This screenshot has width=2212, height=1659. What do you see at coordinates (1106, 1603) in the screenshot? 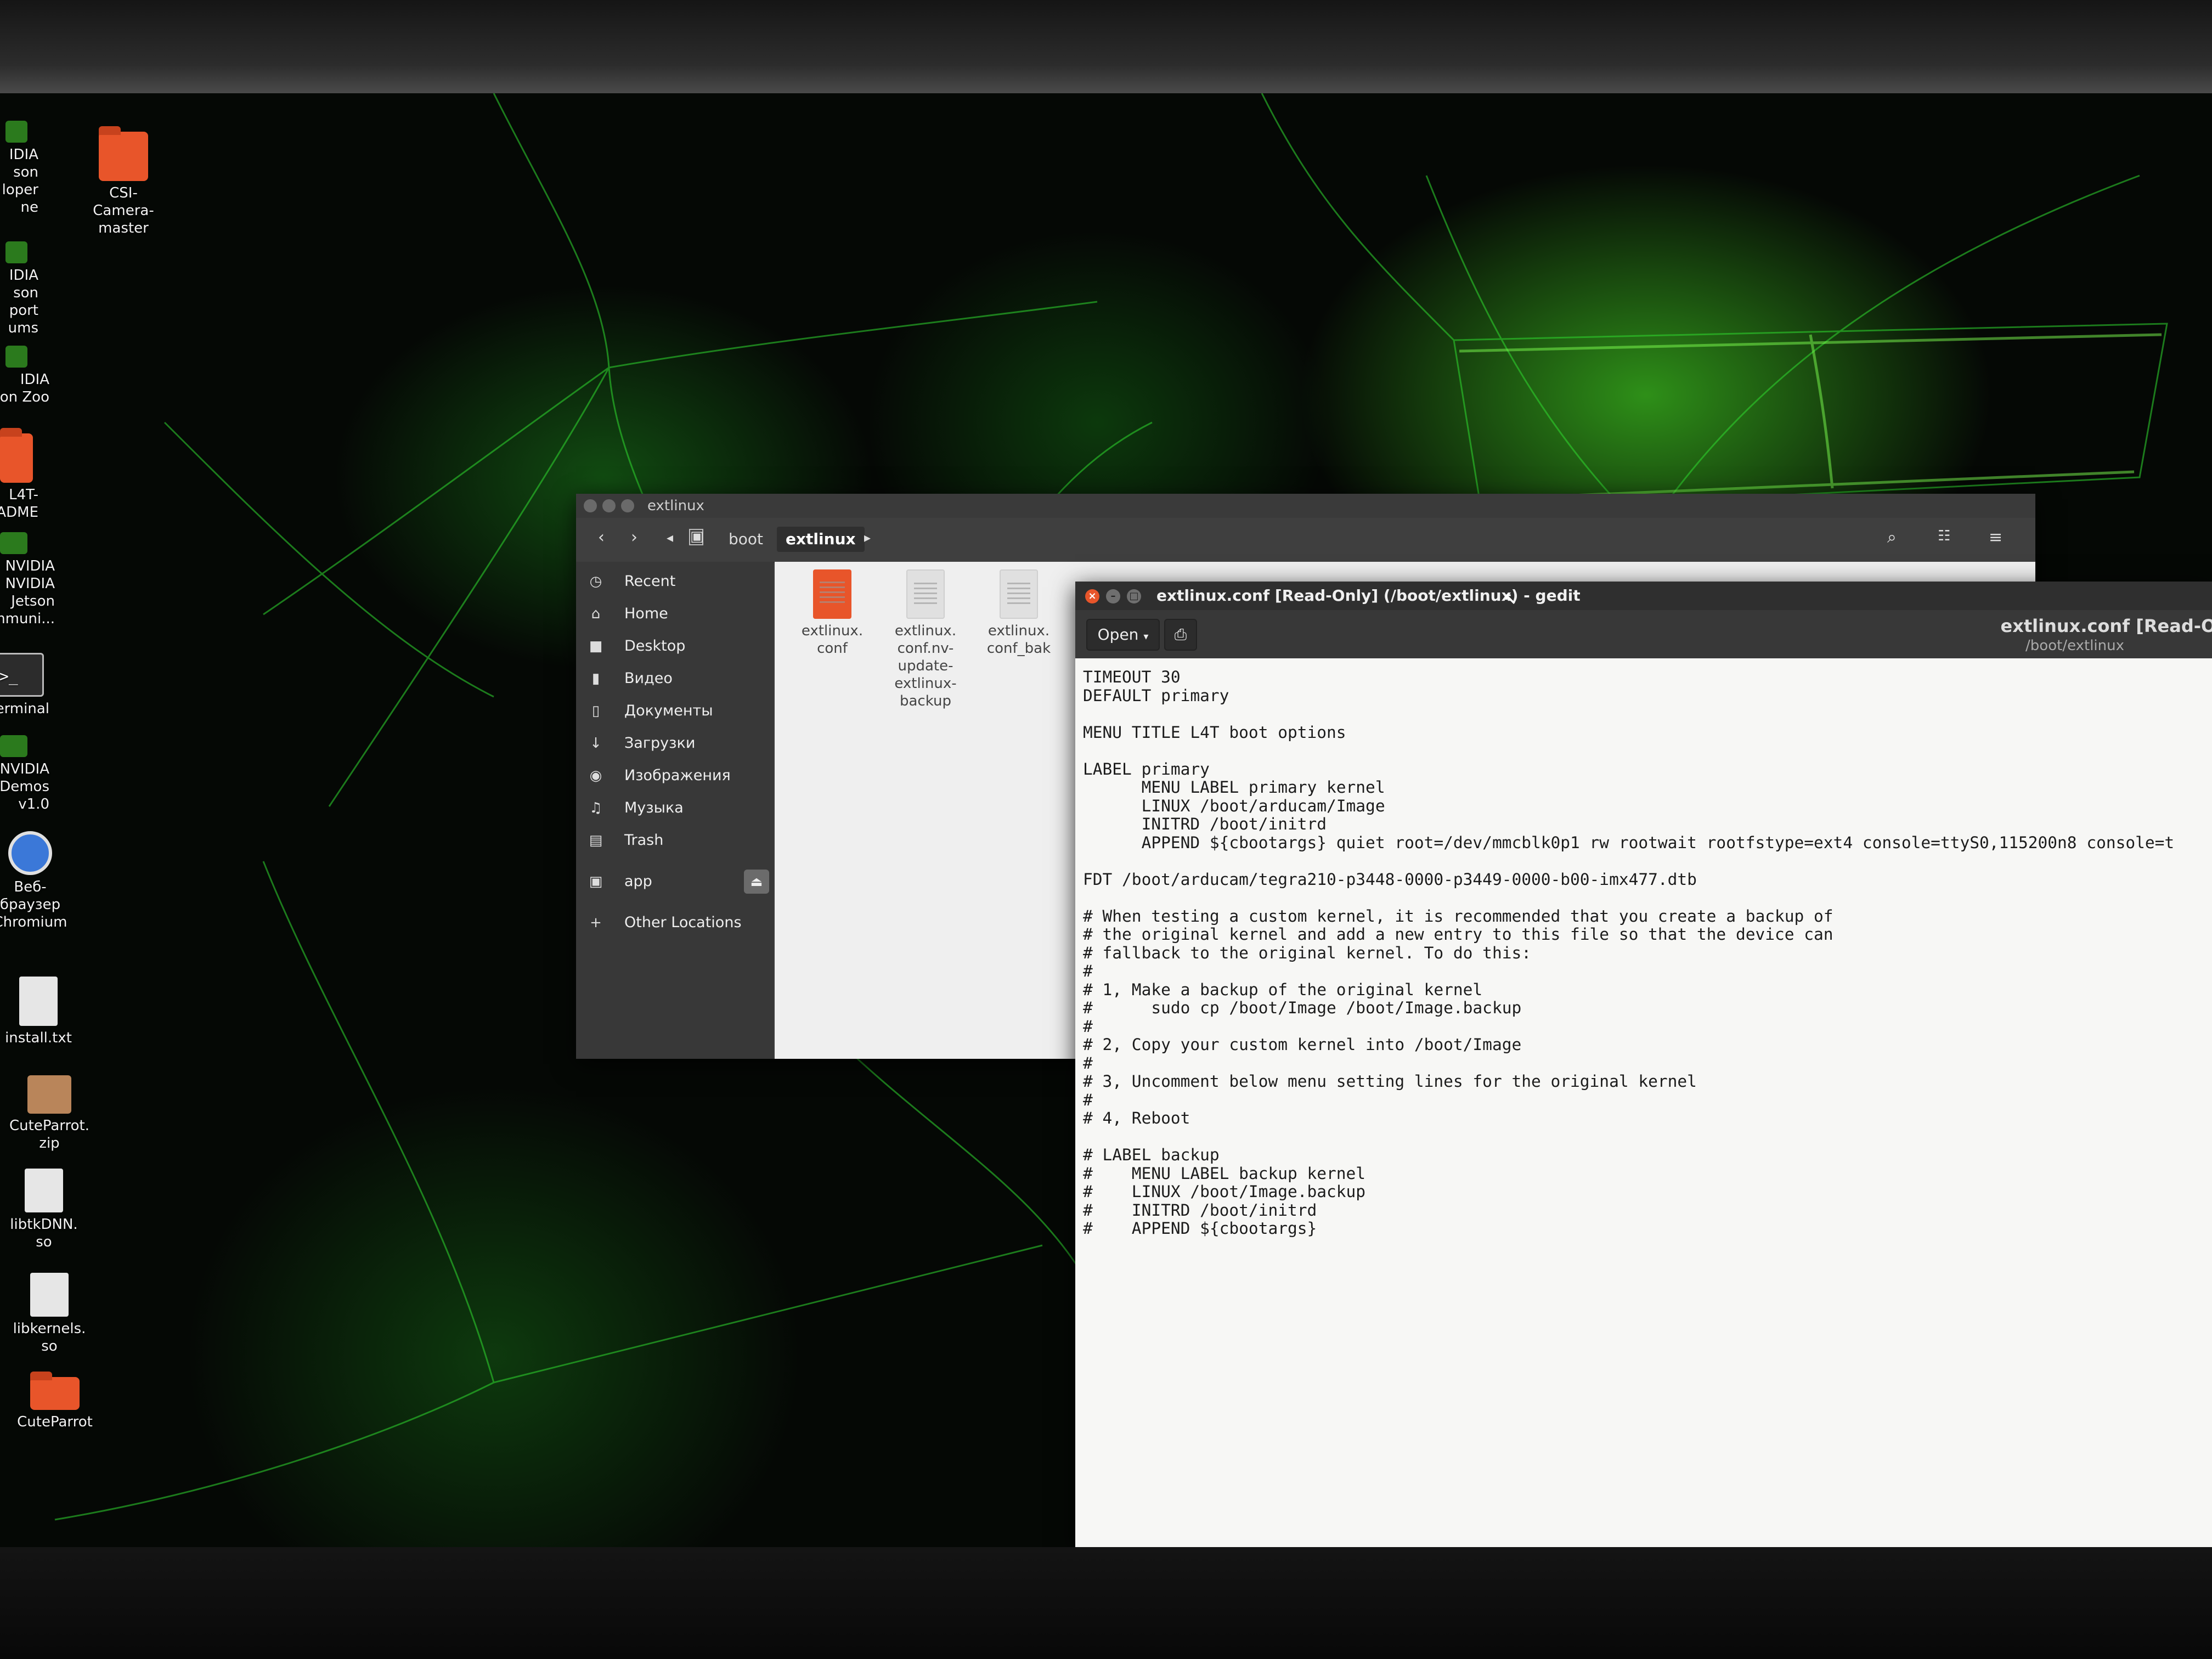
I see `monitor-bezel-bottom` at bounding box center [1106, 1603].